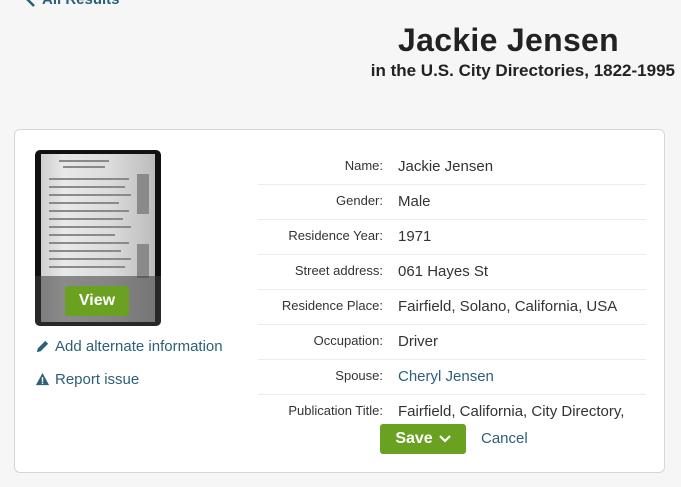 This screenshot has width=681, height=487. I want to click on fact-row-spouse: Spouse: Cheryl Jensen, so click(452, 377).